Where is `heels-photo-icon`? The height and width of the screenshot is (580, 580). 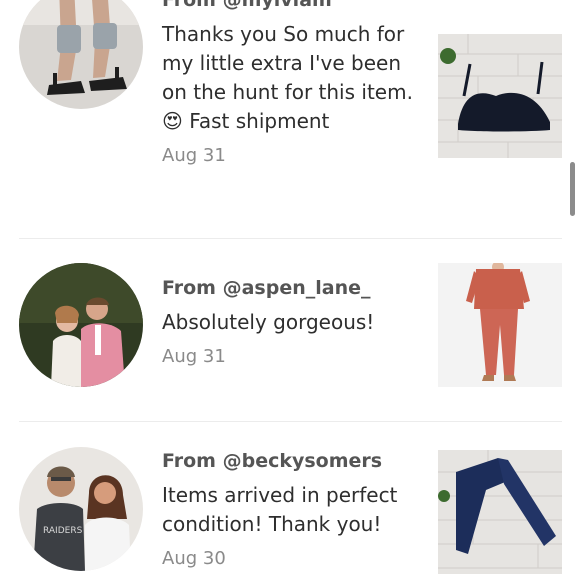 heels-photo-icon is located at coordinates (81, 54).